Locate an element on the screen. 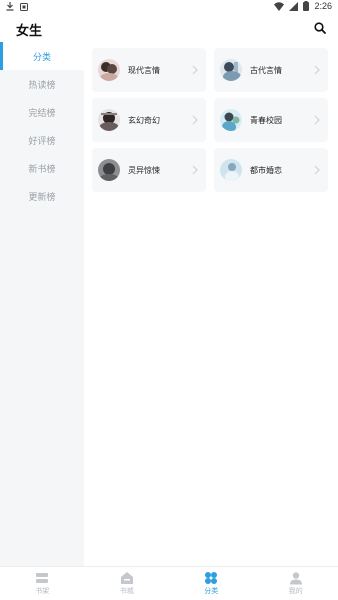  wifi-icon is located at coordinates (279, 6).